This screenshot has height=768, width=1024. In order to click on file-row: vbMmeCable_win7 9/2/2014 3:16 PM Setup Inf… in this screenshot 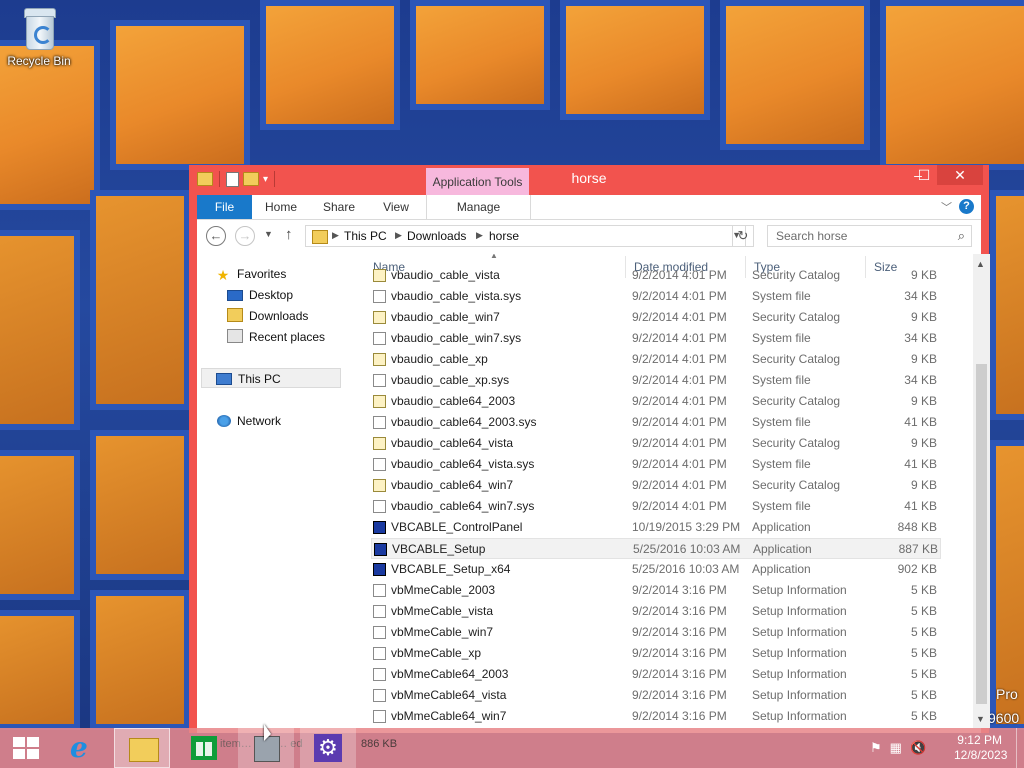, I will do `click(656, 632)`.